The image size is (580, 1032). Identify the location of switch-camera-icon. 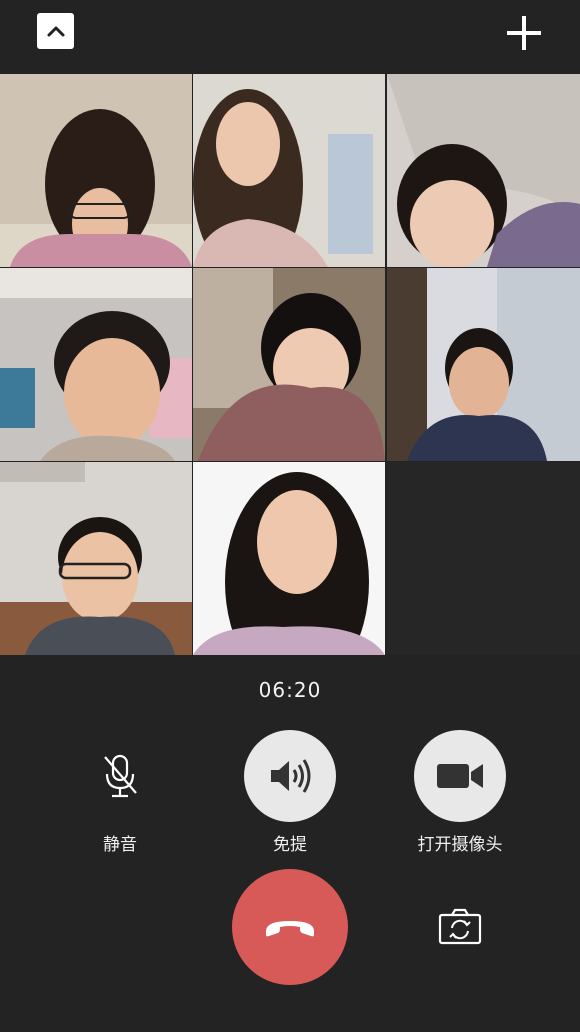
(460, 926).